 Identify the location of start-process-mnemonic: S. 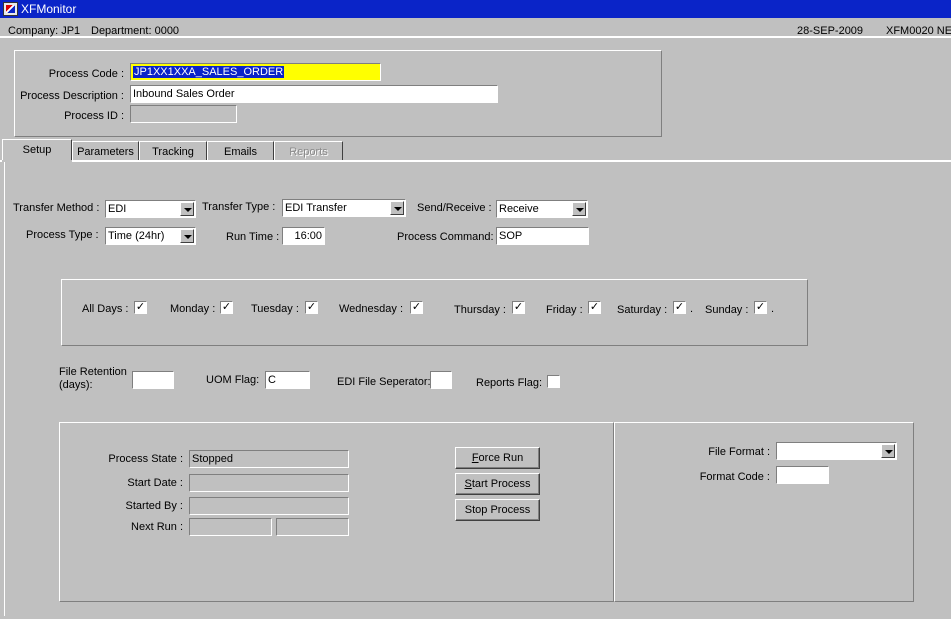
(468, 484).